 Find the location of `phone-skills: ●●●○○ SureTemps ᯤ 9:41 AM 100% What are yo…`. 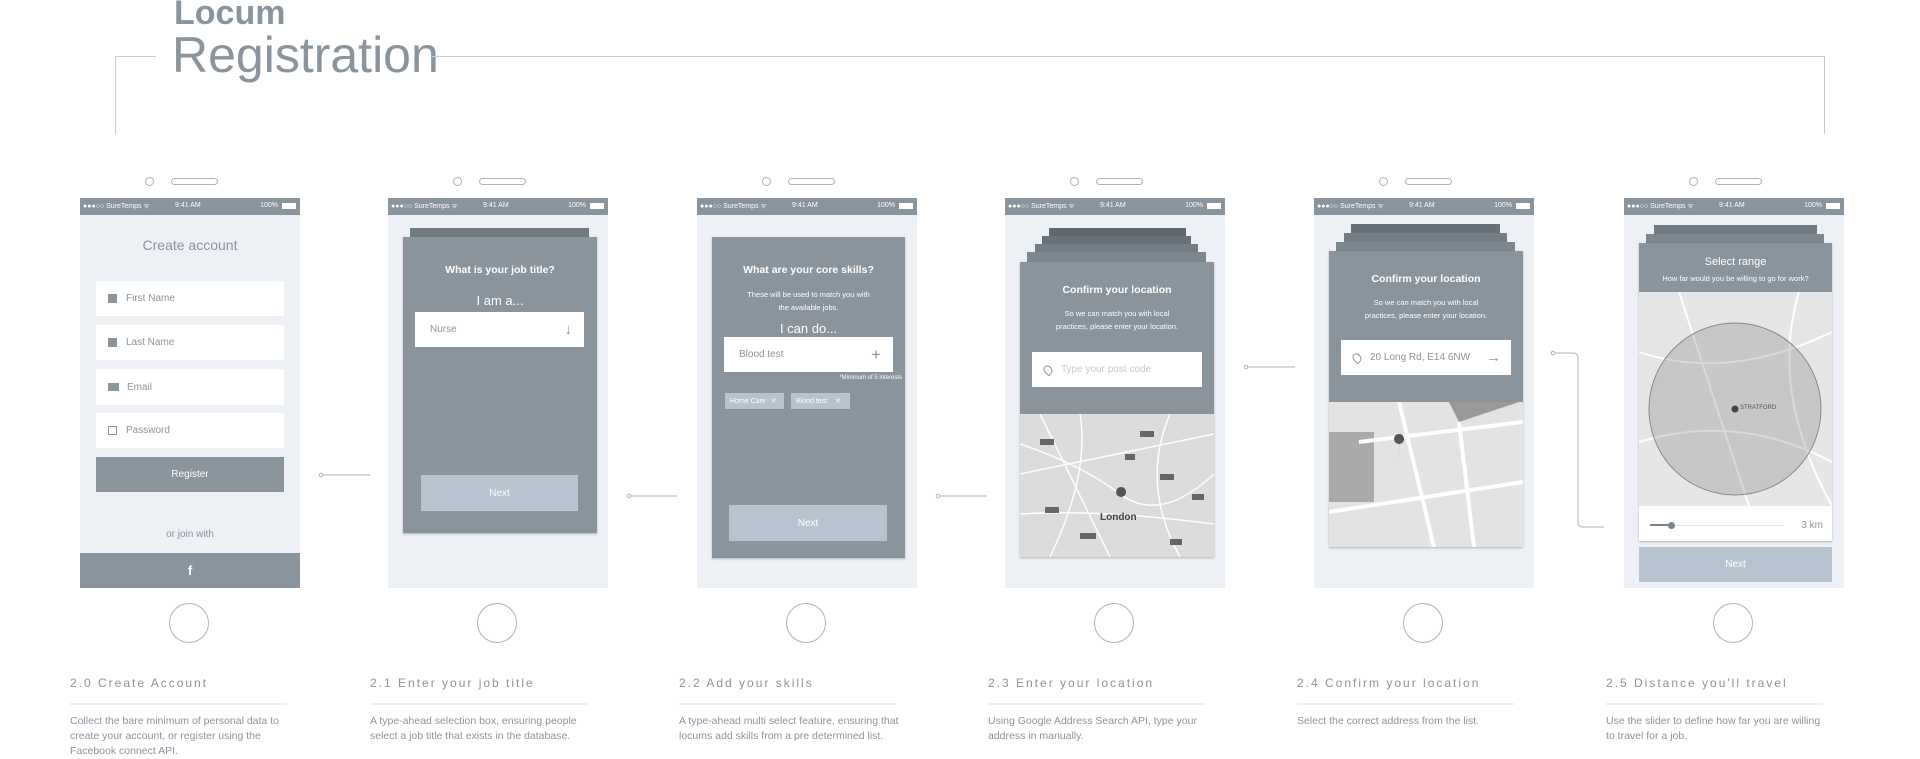

phone-skills: ●●●○○ SureTemps ᯤ 9:41 AM 100% What are yo… is located at coordinates (807, 377).